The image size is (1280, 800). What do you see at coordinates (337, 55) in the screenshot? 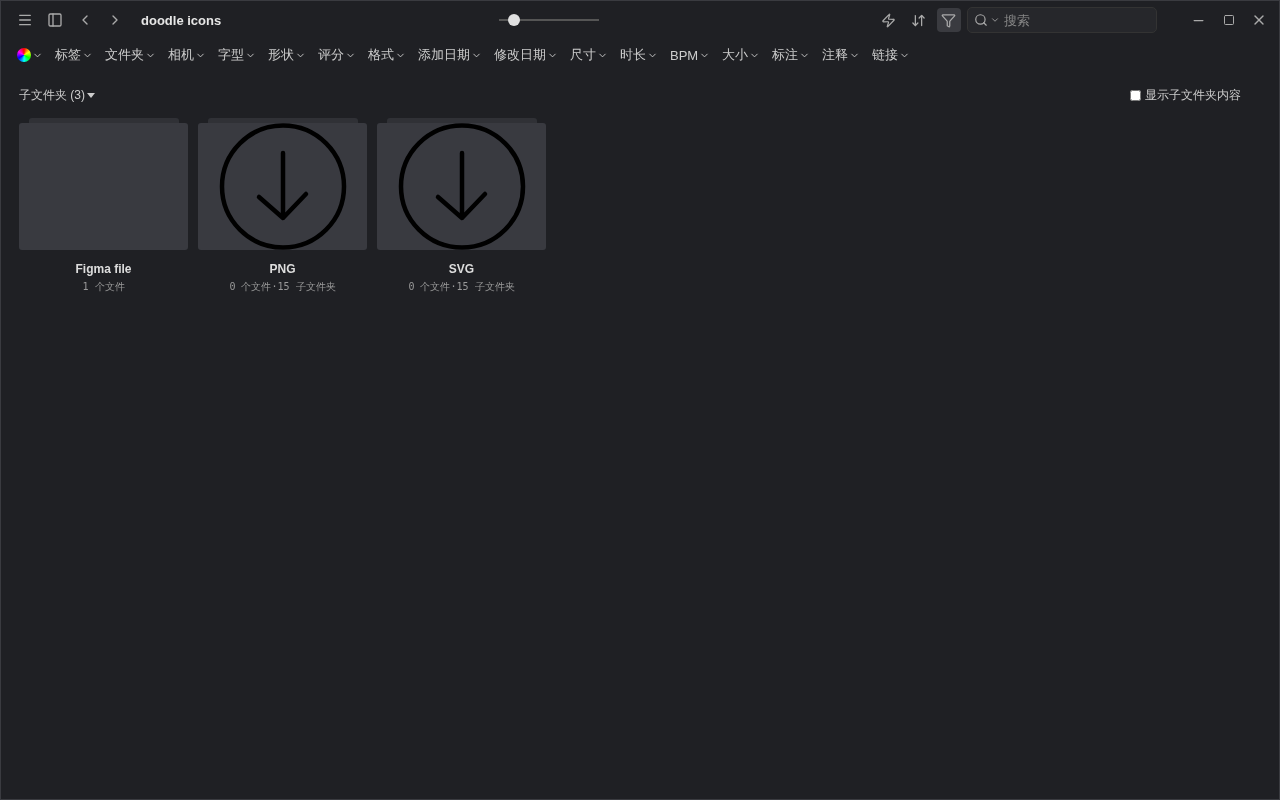
I see `filter-dropdown: 评分` at bounding box center [337, 55].